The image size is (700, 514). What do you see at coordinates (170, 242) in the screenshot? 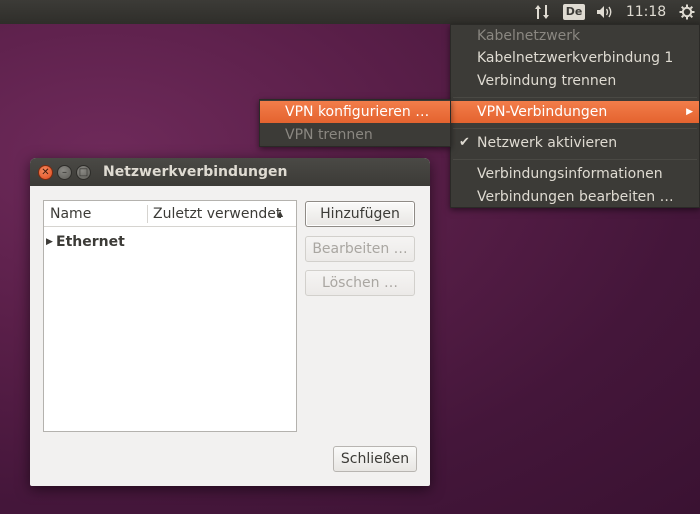
I see `list-item: ▶ Ethernet` at bounding box center [170, 242].